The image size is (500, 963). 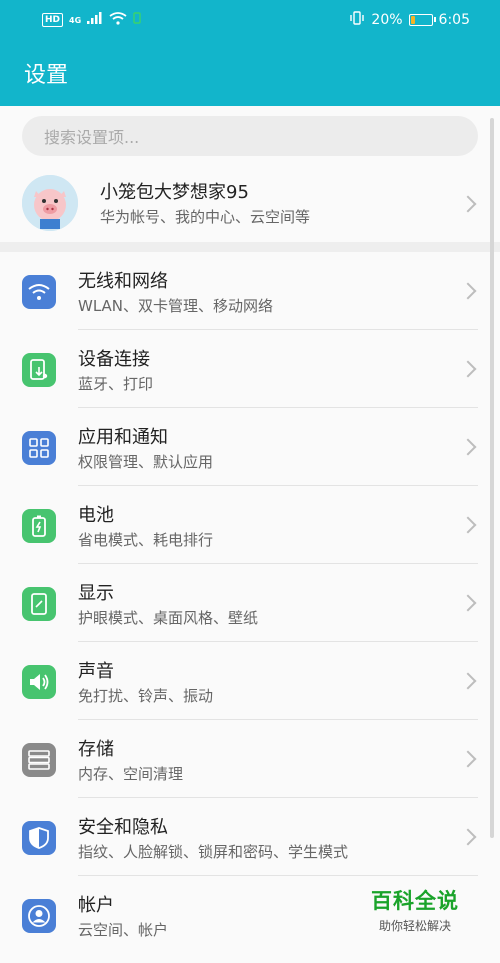 I want to click on item-title: 电池, so click(x=96, y=515).